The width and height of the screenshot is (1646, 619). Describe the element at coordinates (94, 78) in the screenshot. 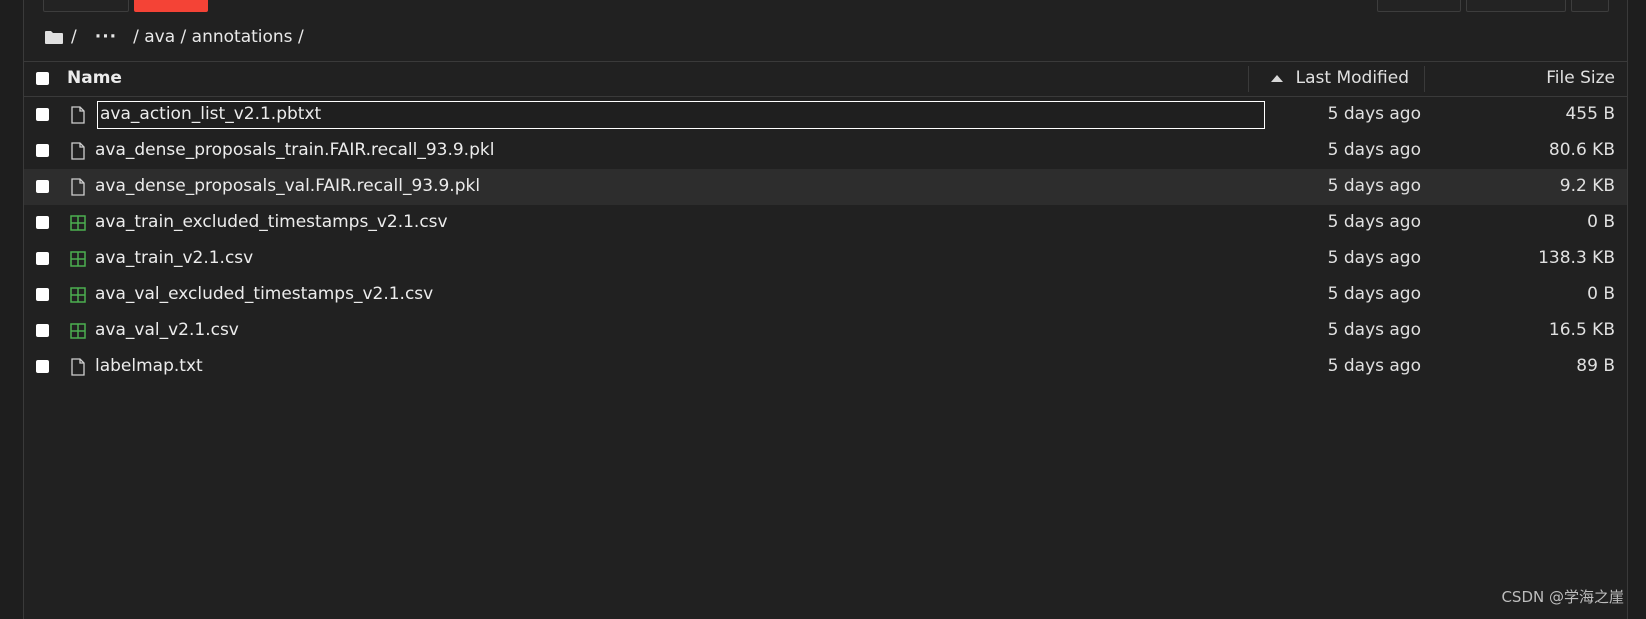

I see `column-header-name: Name` at that location.